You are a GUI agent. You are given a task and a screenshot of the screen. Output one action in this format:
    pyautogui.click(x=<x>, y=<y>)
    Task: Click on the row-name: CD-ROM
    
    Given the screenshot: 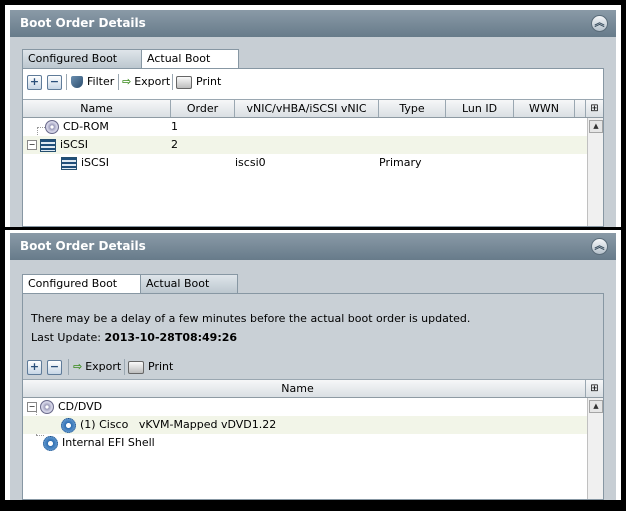 What is the action you would take?
    pyautogui.click(x=86, y=126)
    